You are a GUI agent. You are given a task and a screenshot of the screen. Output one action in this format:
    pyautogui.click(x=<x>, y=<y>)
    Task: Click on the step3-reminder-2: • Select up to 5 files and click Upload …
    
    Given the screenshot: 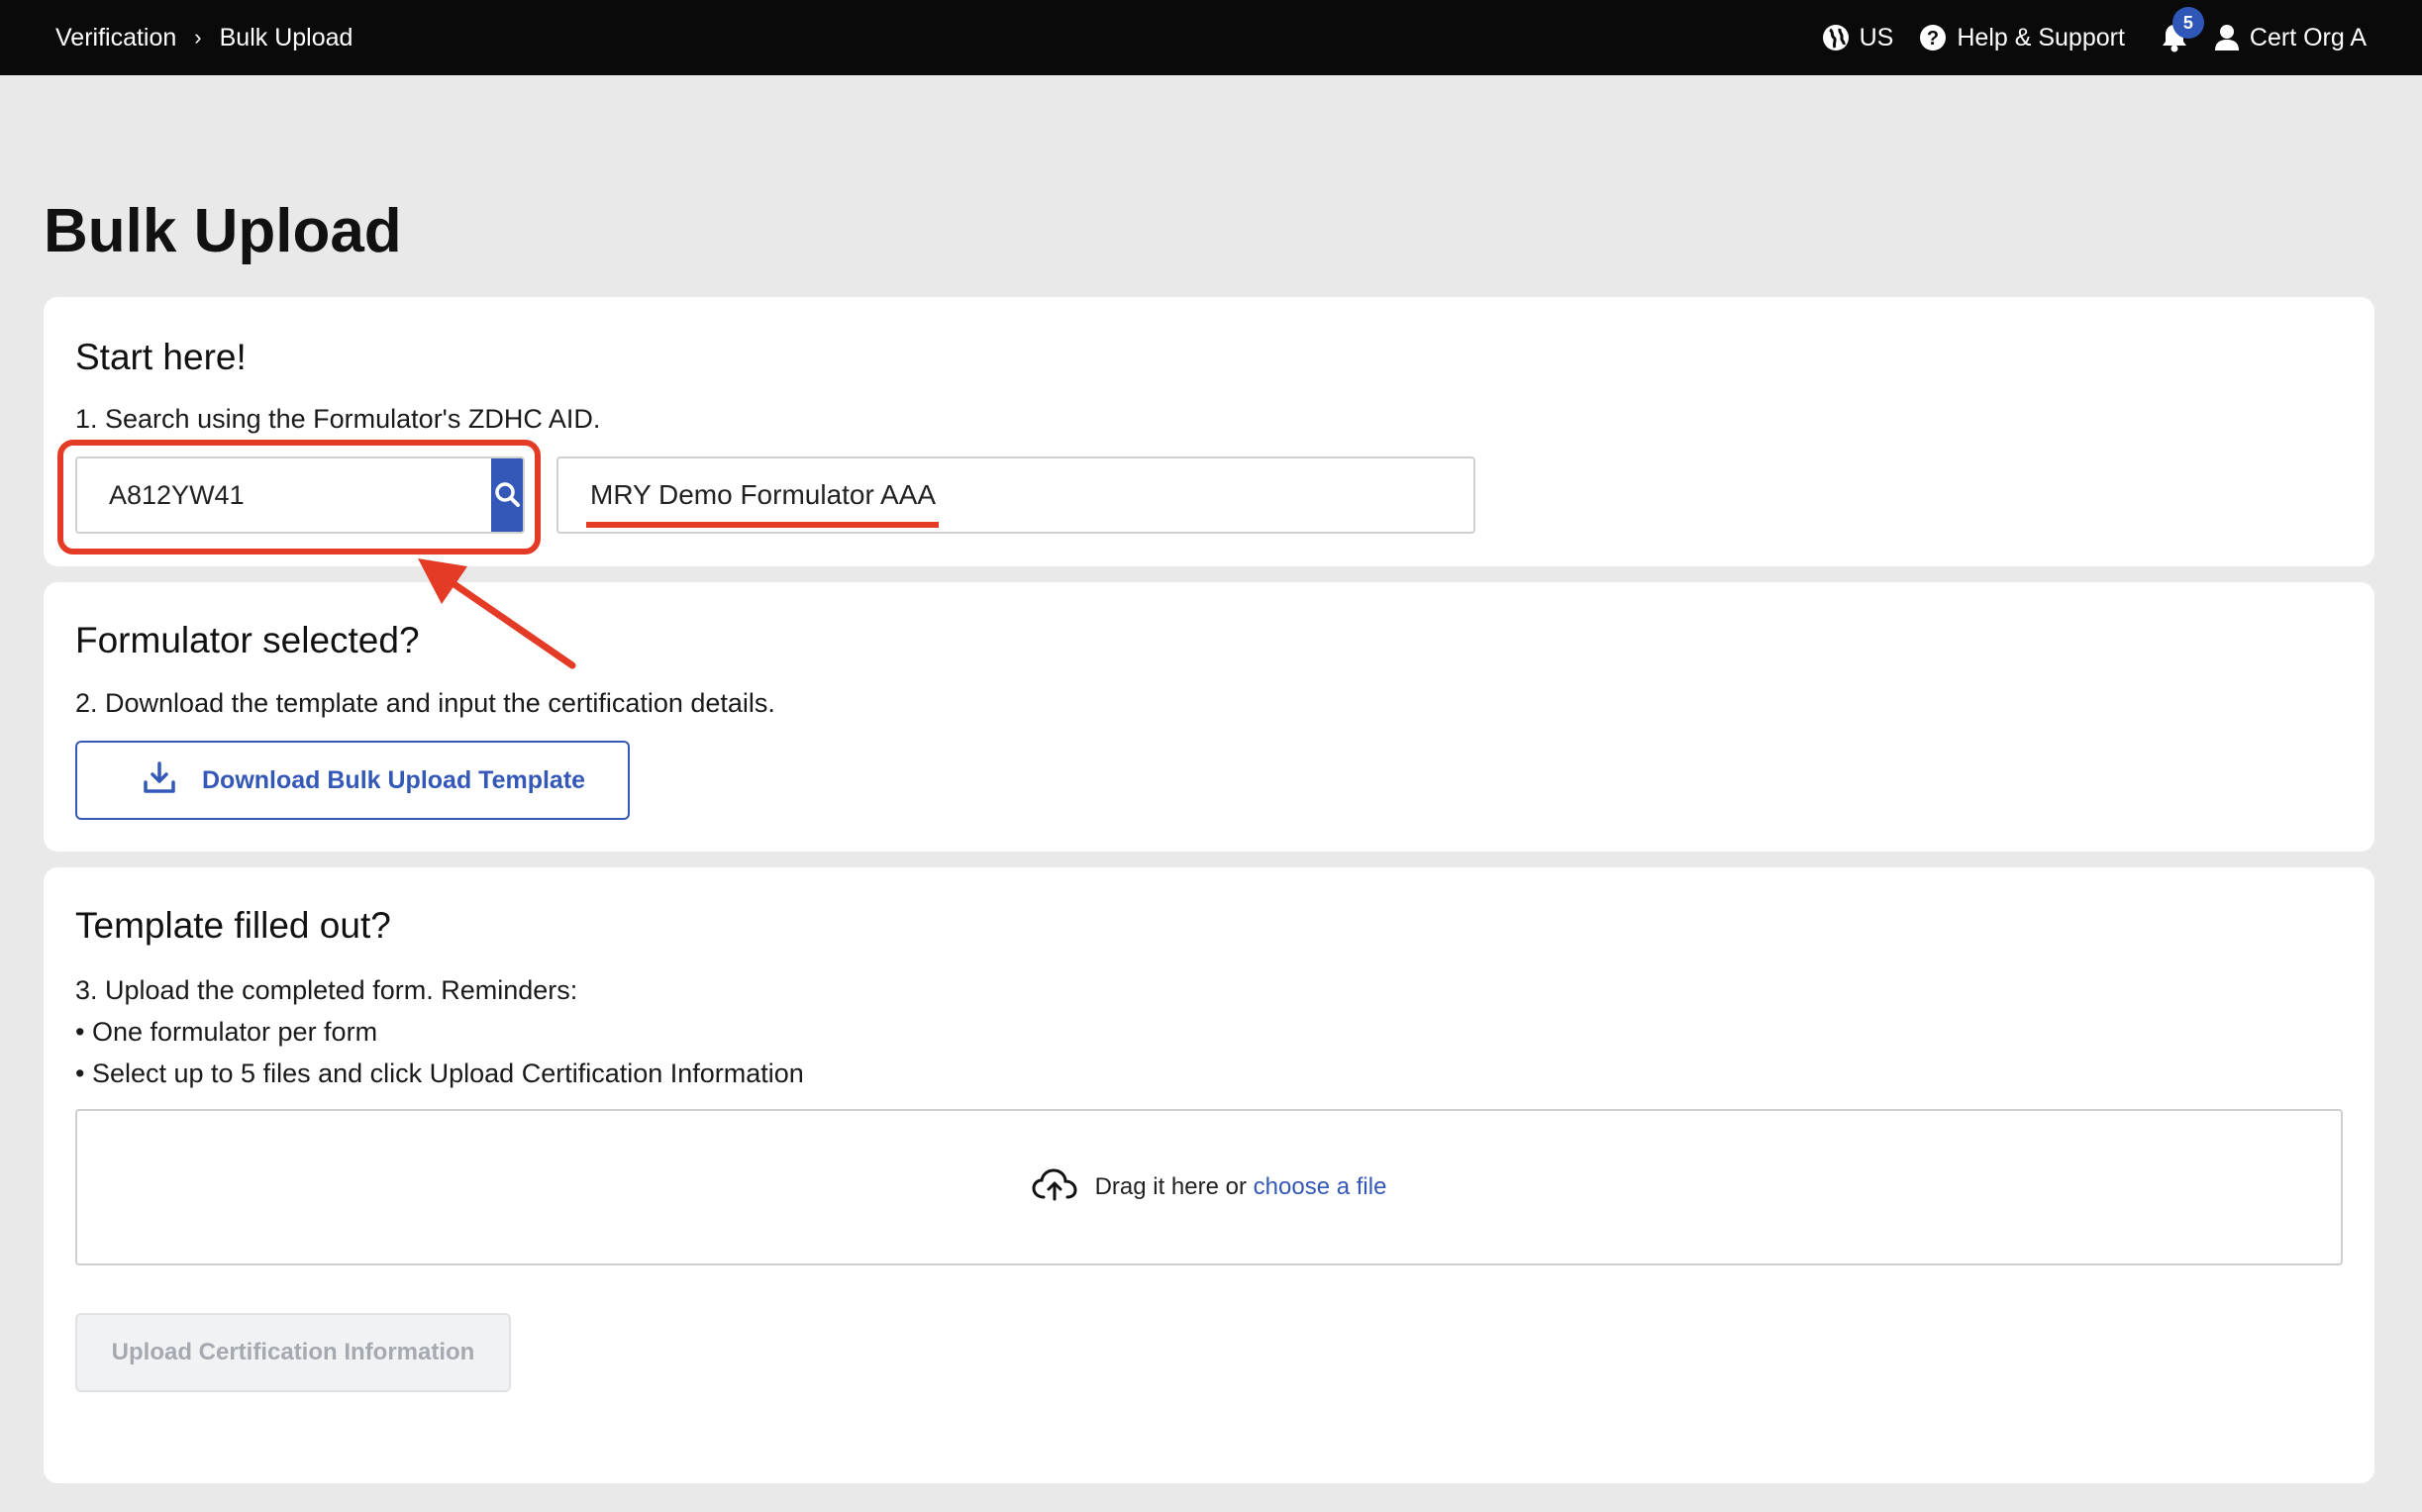 What is the action you would take?
    pyautogui.click(x=439, y=1073)
    